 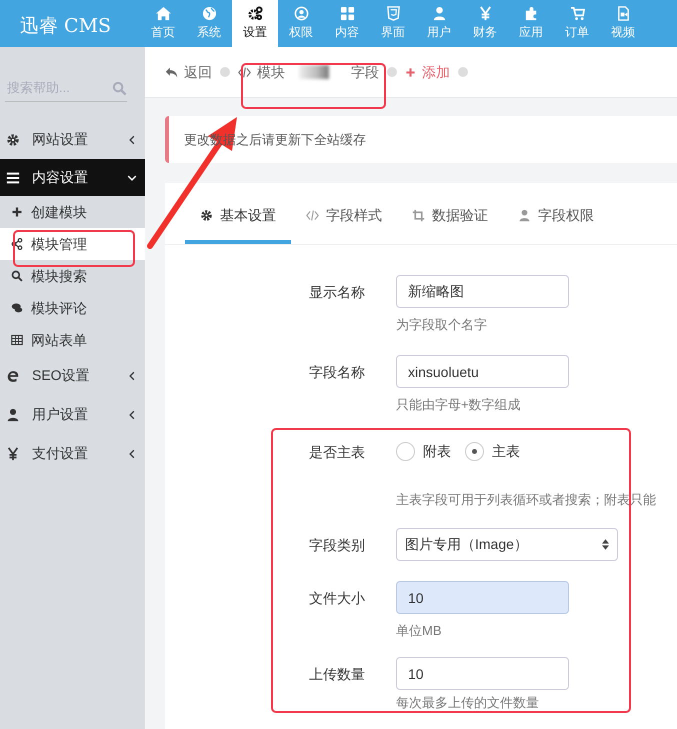 I want to click on field-label: 字段类别, so click(x=336, y=545).